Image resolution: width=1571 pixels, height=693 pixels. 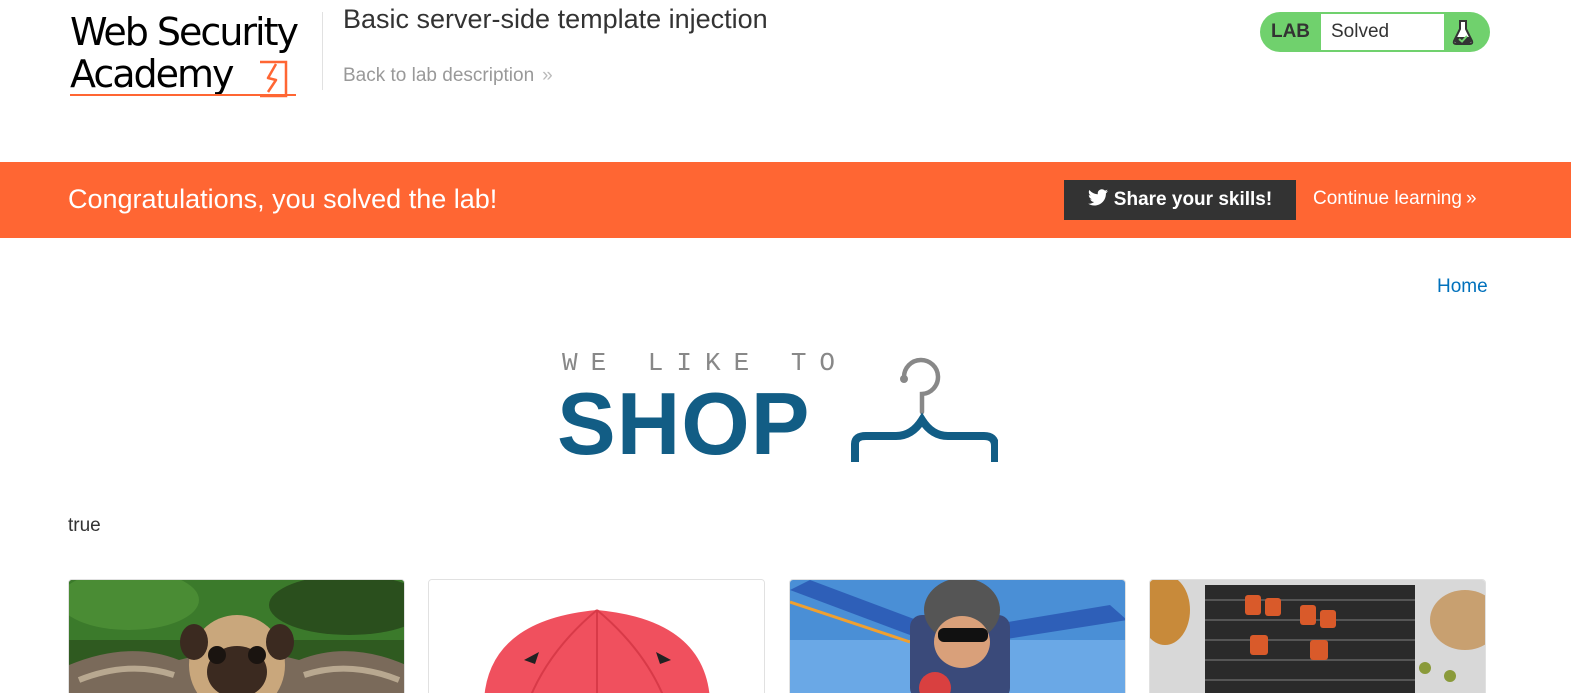 I want to click on product-image-pug, so click(x=236, y=636).